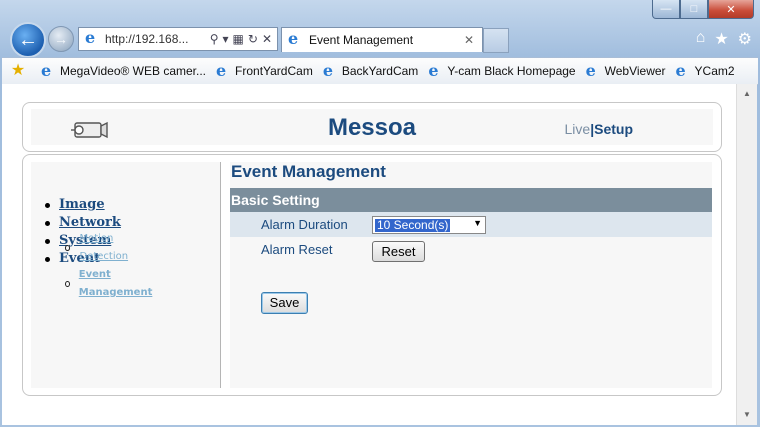  I want to click on sidebar-item-image: Image, so click(83, 205).